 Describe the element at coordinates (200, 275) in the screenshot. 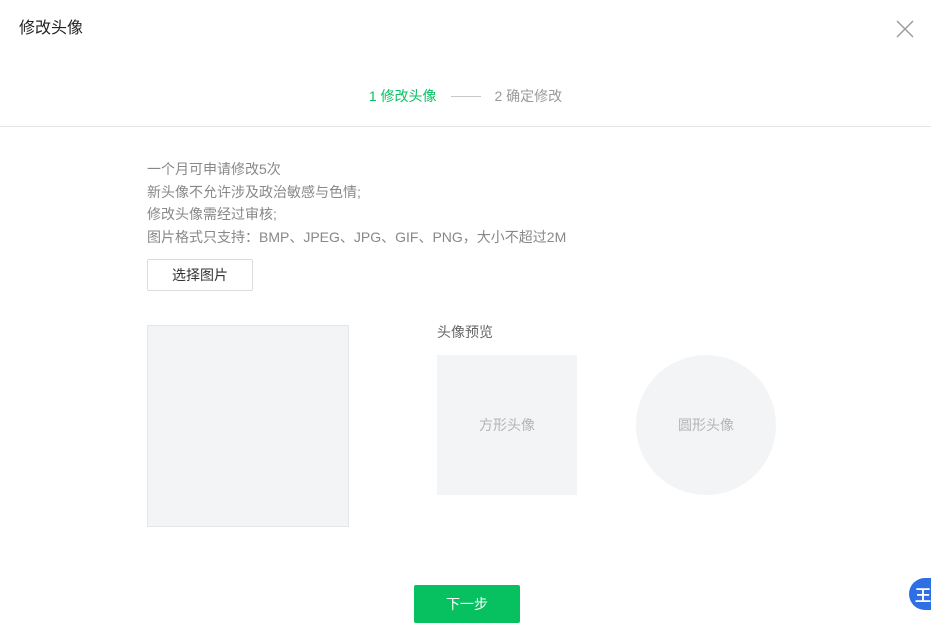

I see `choose-image-button: 选择图片` at that location.